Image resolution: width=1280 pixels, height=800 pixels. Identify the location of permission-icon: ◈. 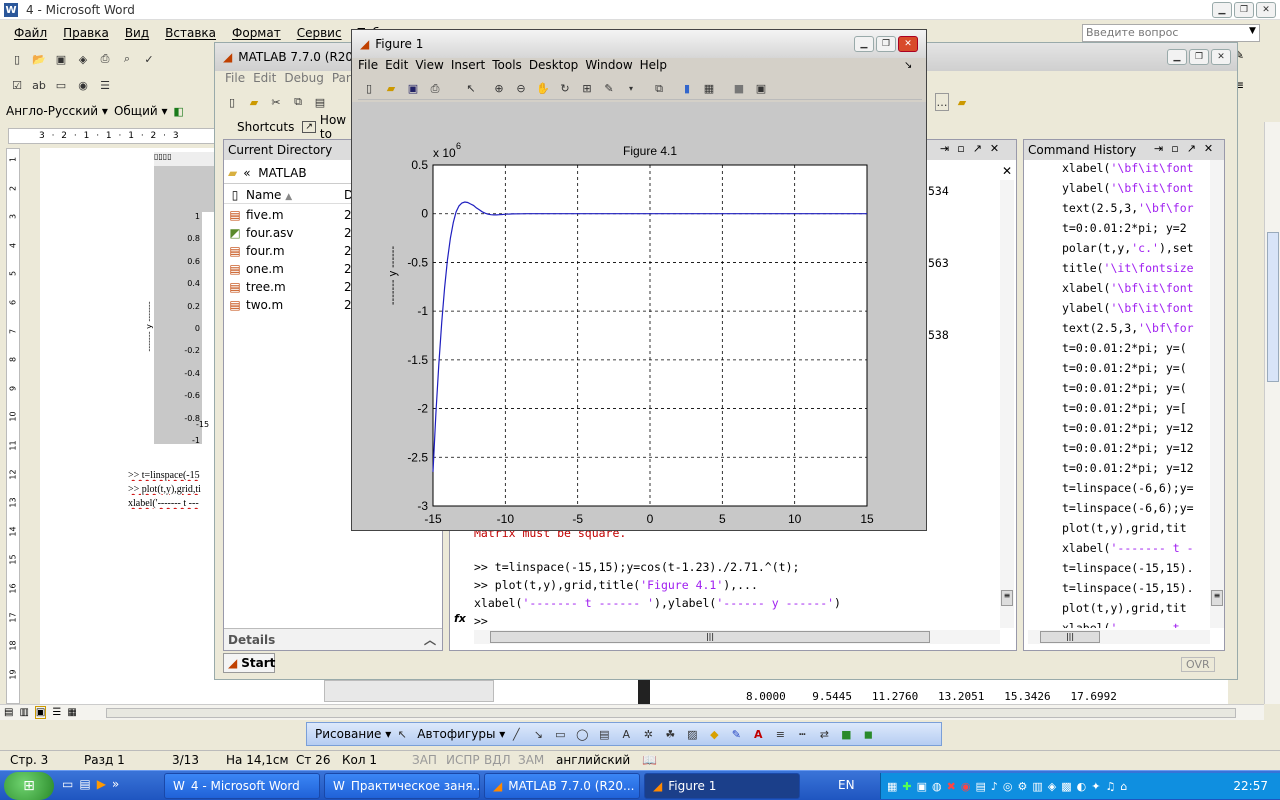
(83, 59).